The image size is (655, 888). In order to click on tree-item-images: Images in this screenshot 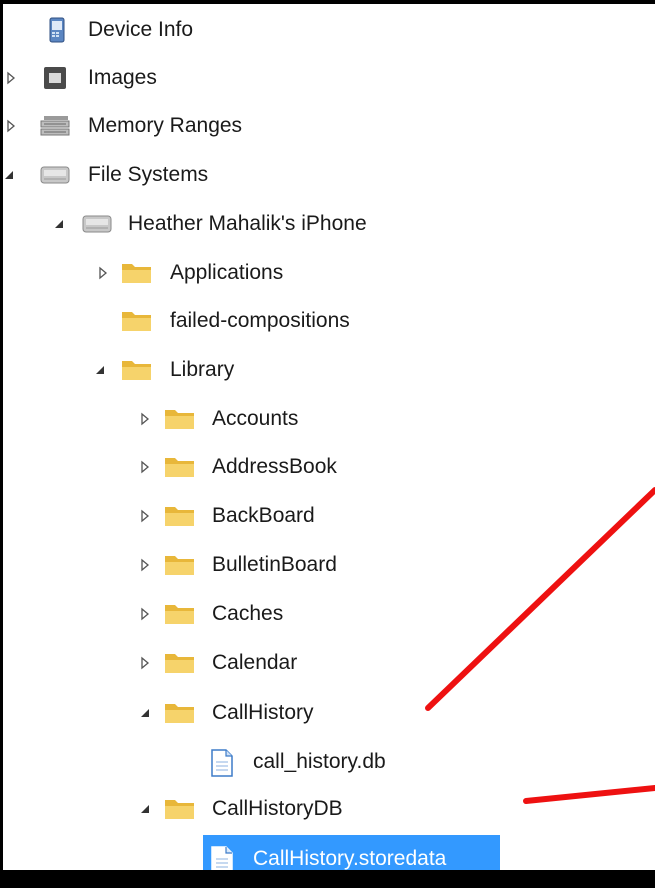, I will do `click(327, 78)`.